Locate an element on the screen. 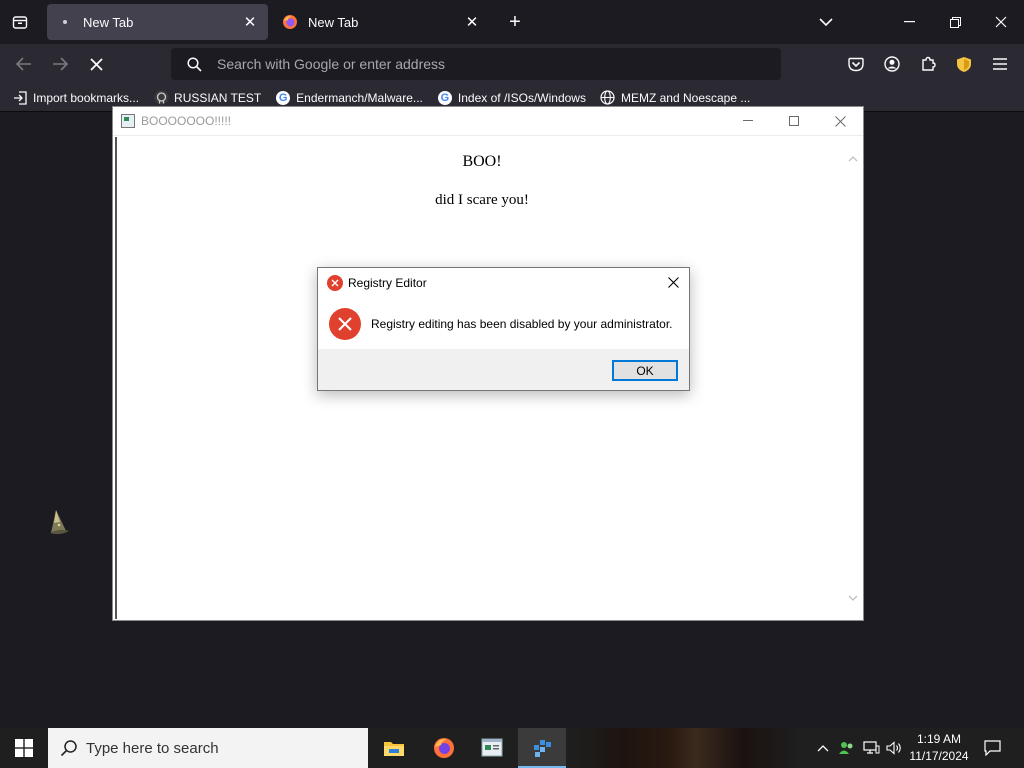  search-icon is located at coordinates (194, 64).